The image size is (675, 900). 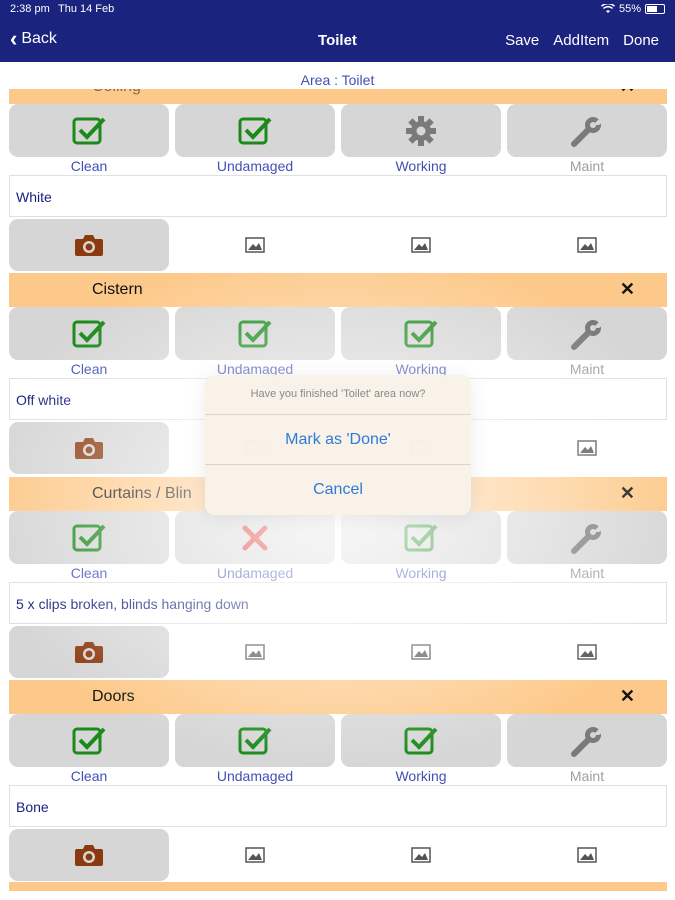 I want to click on section-header-doors: Doors ✕, so click(x=338, y=697).